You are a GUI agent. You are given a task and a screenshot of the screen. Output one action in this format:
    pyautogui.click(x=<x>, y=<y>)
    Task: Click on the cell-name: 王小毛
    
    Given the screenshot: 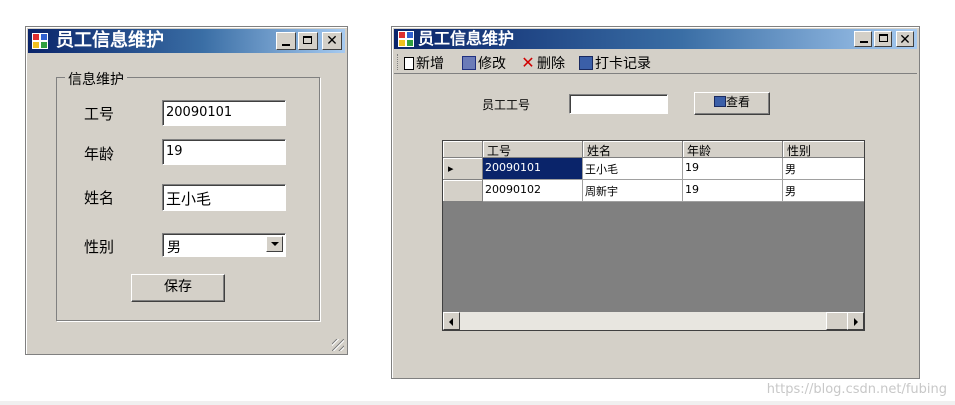 What is the action you would take?
    pyautogui.click(x=633, y=169)
    